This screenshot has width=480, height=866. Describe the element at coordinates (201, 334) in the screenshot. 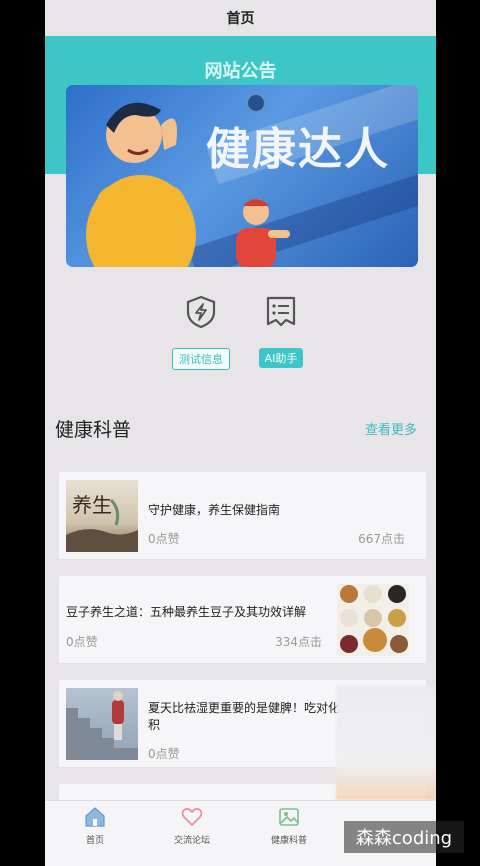

I see `feature-test-info: 测试信息` at that location.